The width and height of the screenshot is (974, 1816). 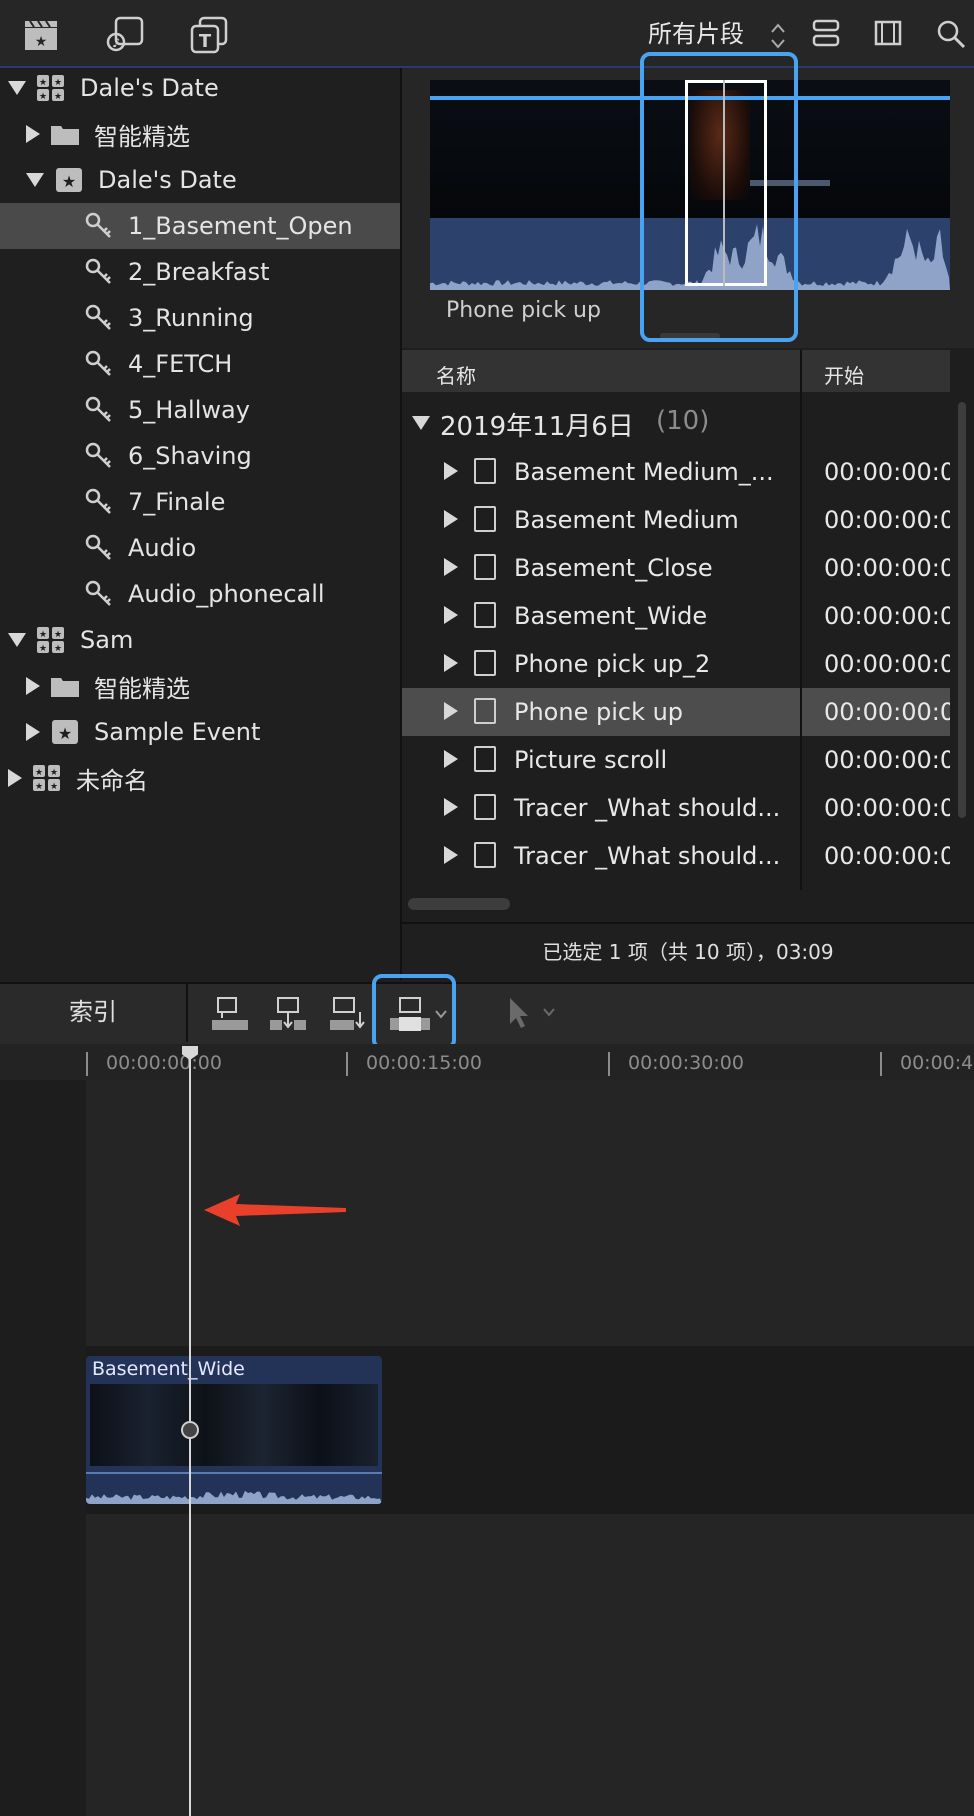 I want to click on clip-row: Basement_Wide 00:00:00:00, so click(x=676, y=616).